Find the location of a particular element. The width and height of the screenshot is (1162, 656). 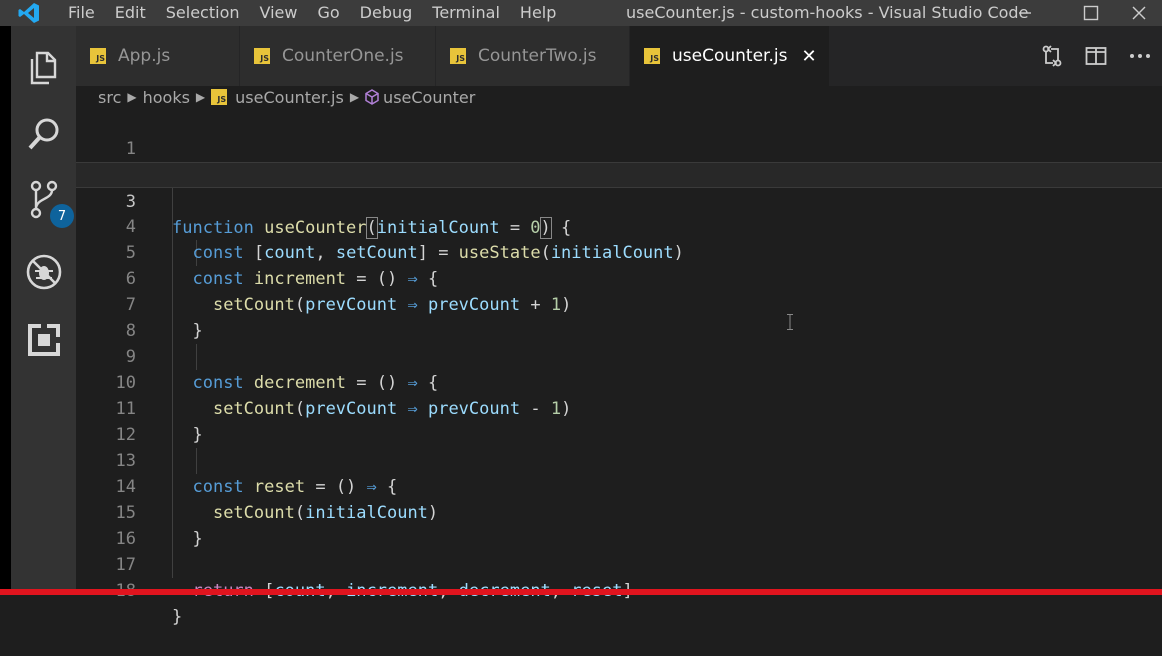

search-icon is located at coordinates (44, 134).